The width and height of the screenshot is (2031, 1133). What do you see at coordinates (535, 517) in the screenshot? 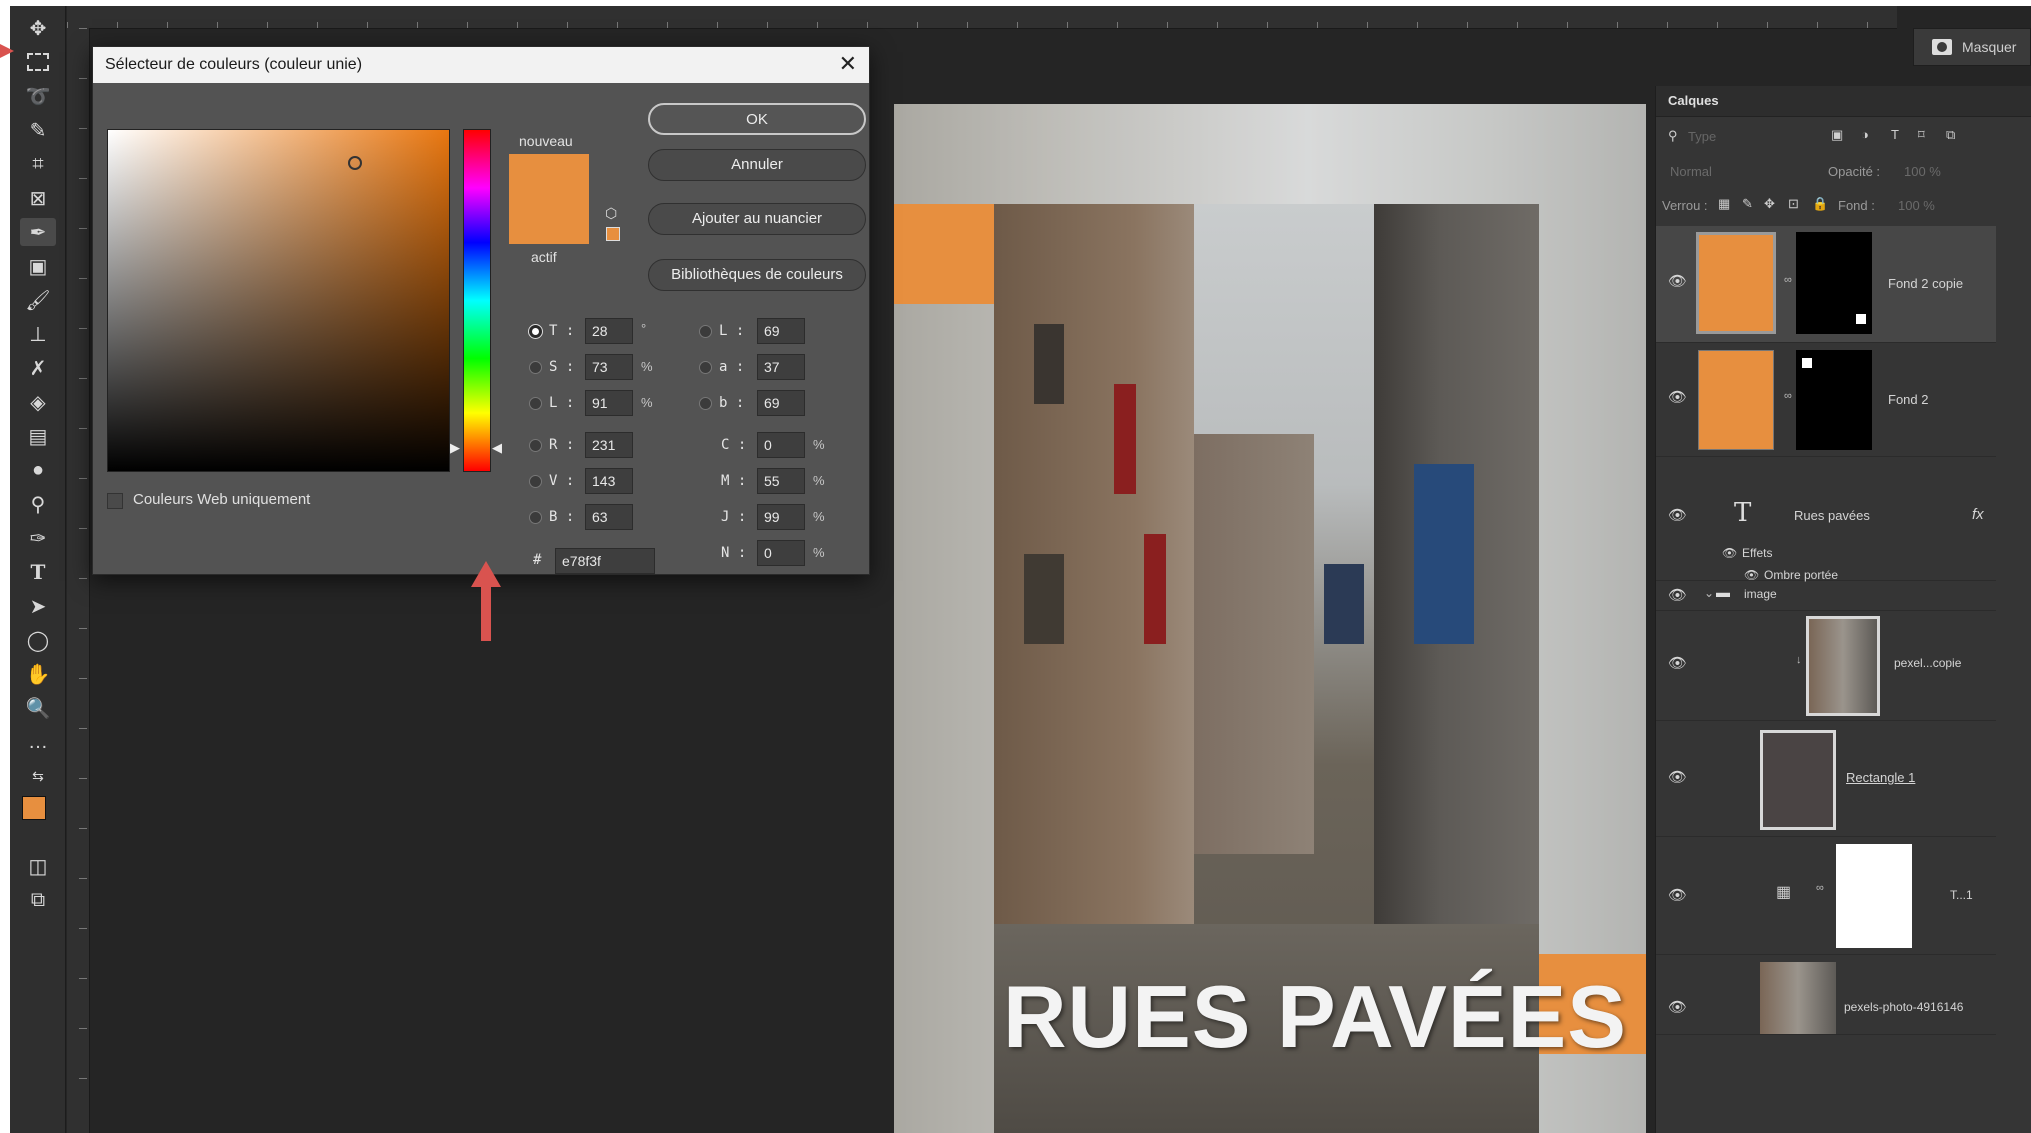
I see `blue-radio` at bounding box center [535, 517].